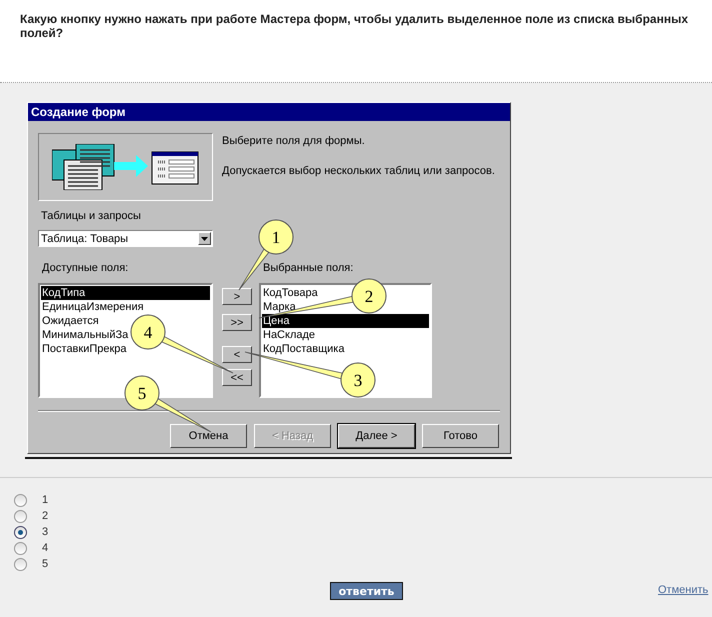 The height and width of the screenshot is (617, 712). Describe the element at coordinates (45, 564) in the screenshot. I see `answer-label: 5` at that location.